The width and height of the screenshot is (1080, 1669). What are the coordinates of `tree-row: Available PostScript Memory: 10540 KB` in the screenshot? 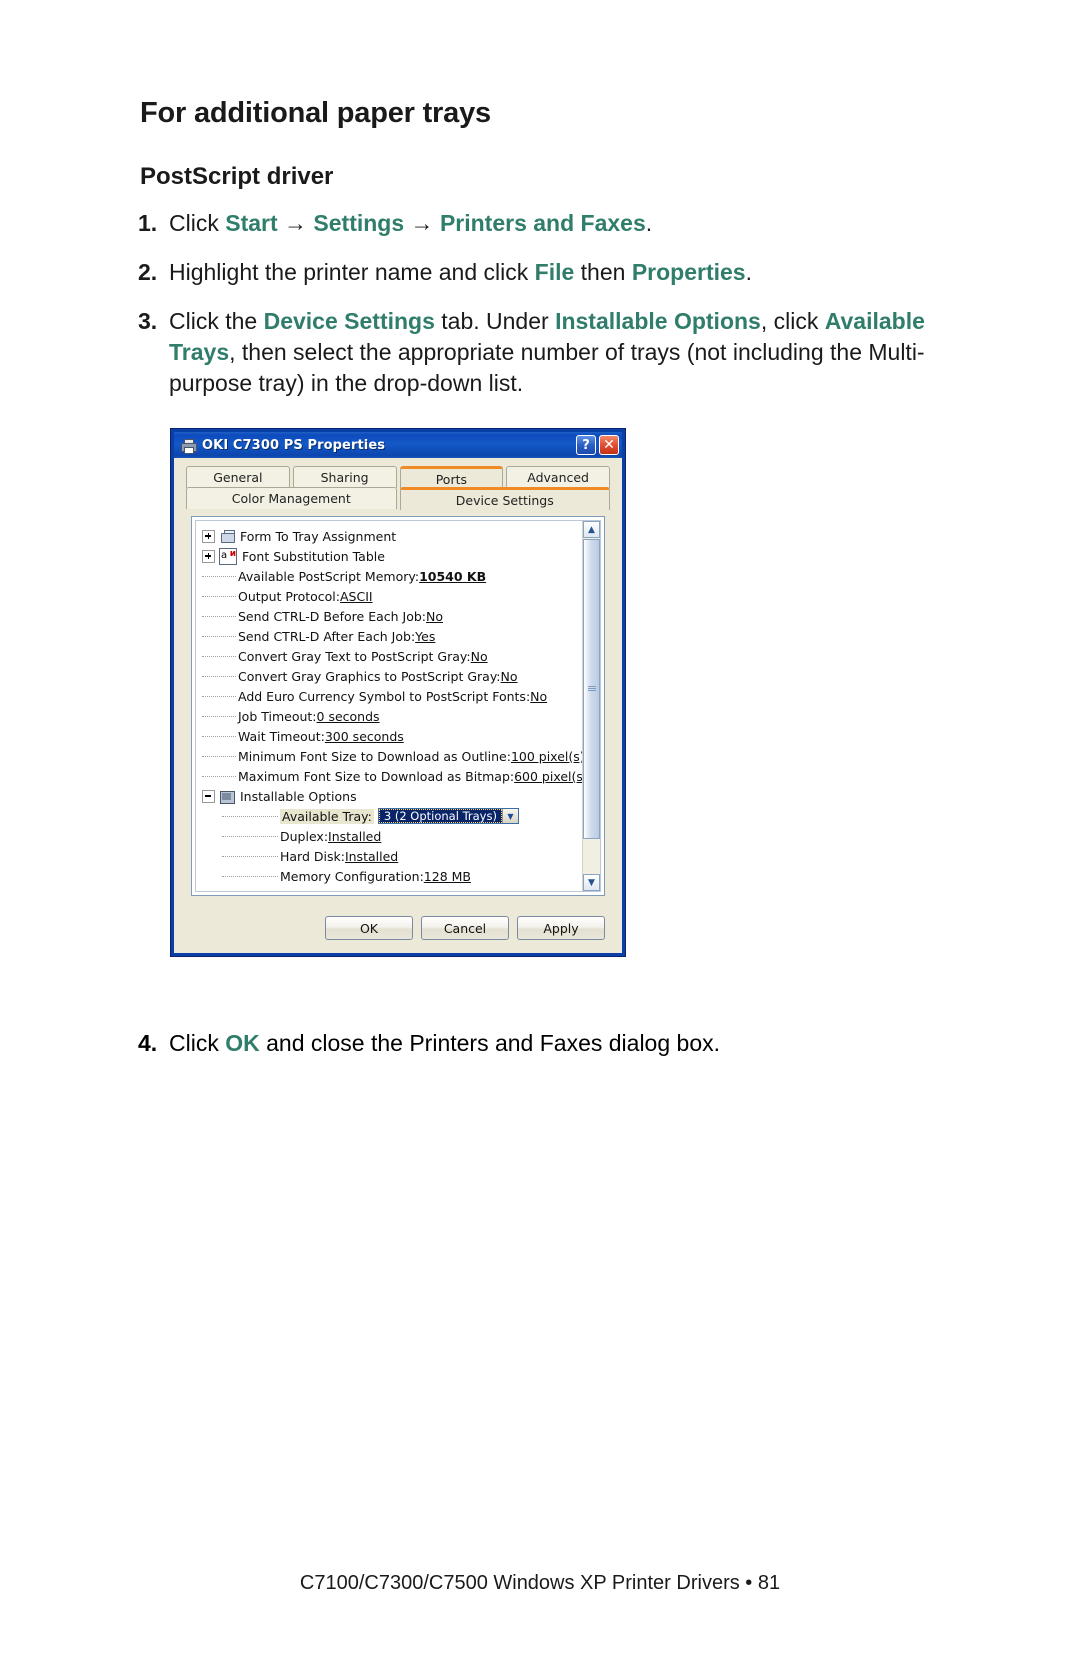 It's located at (392, 576).